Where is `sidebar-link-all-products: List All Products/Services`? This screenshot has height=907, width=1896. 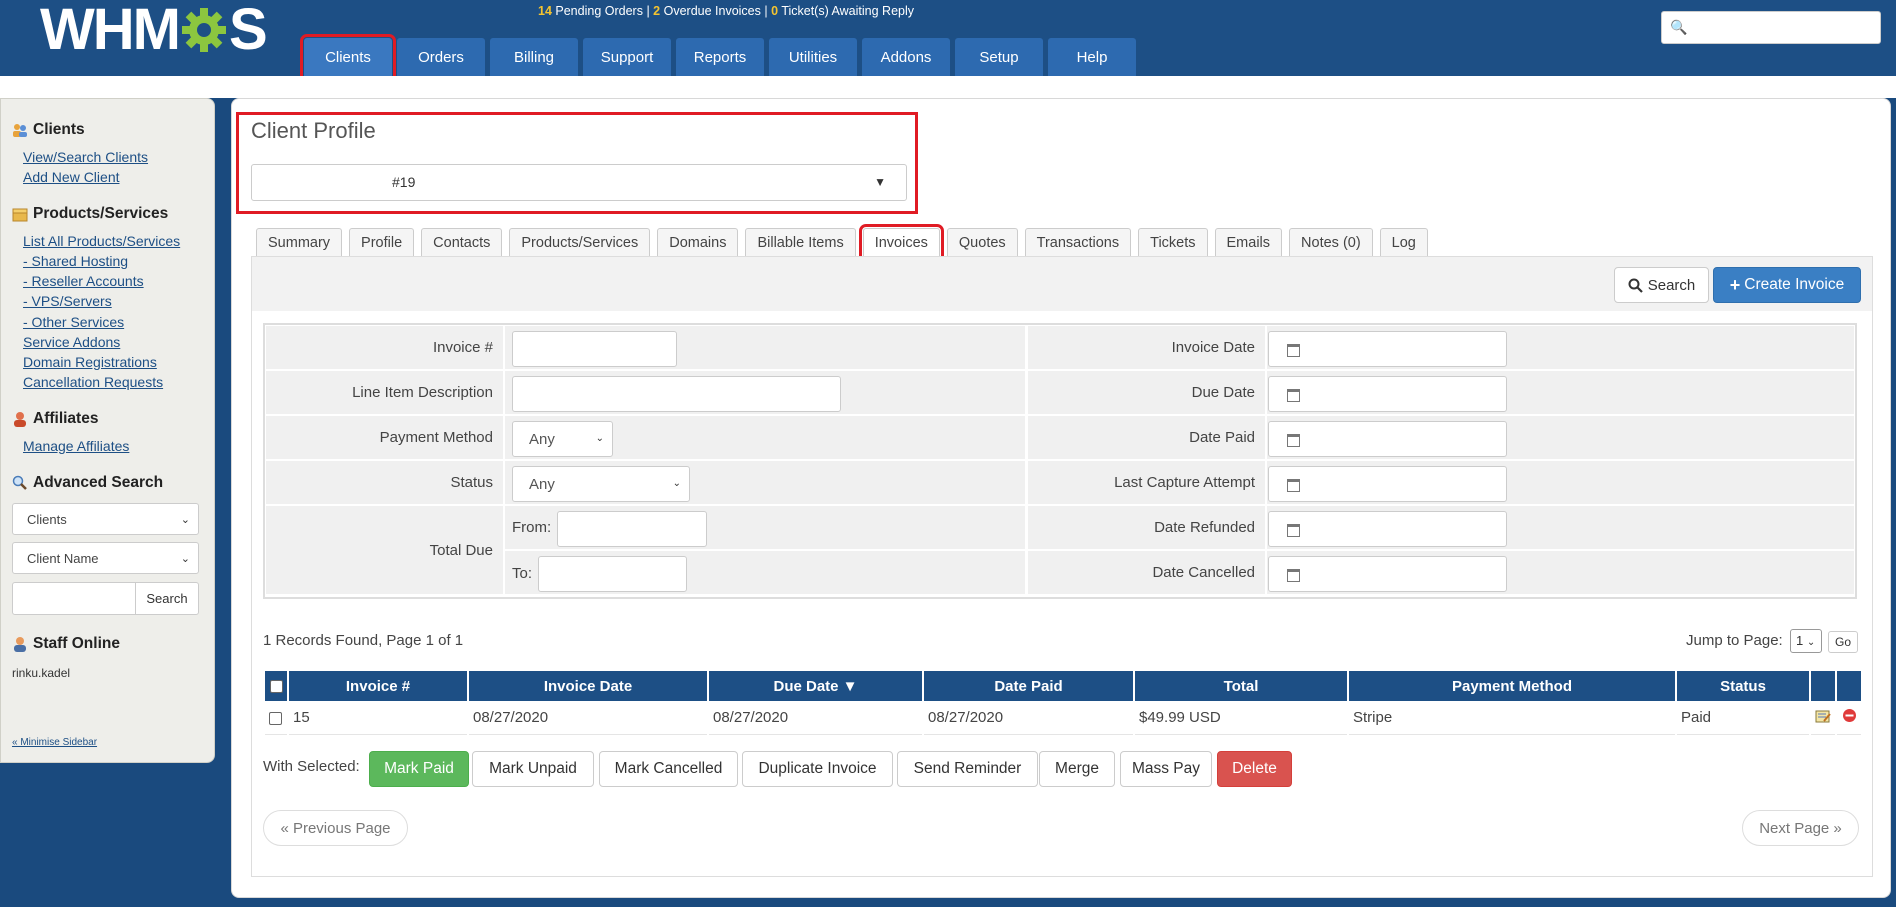
sidebar-link-all-products: List All Products/Services is located at coordinates (101, 241).